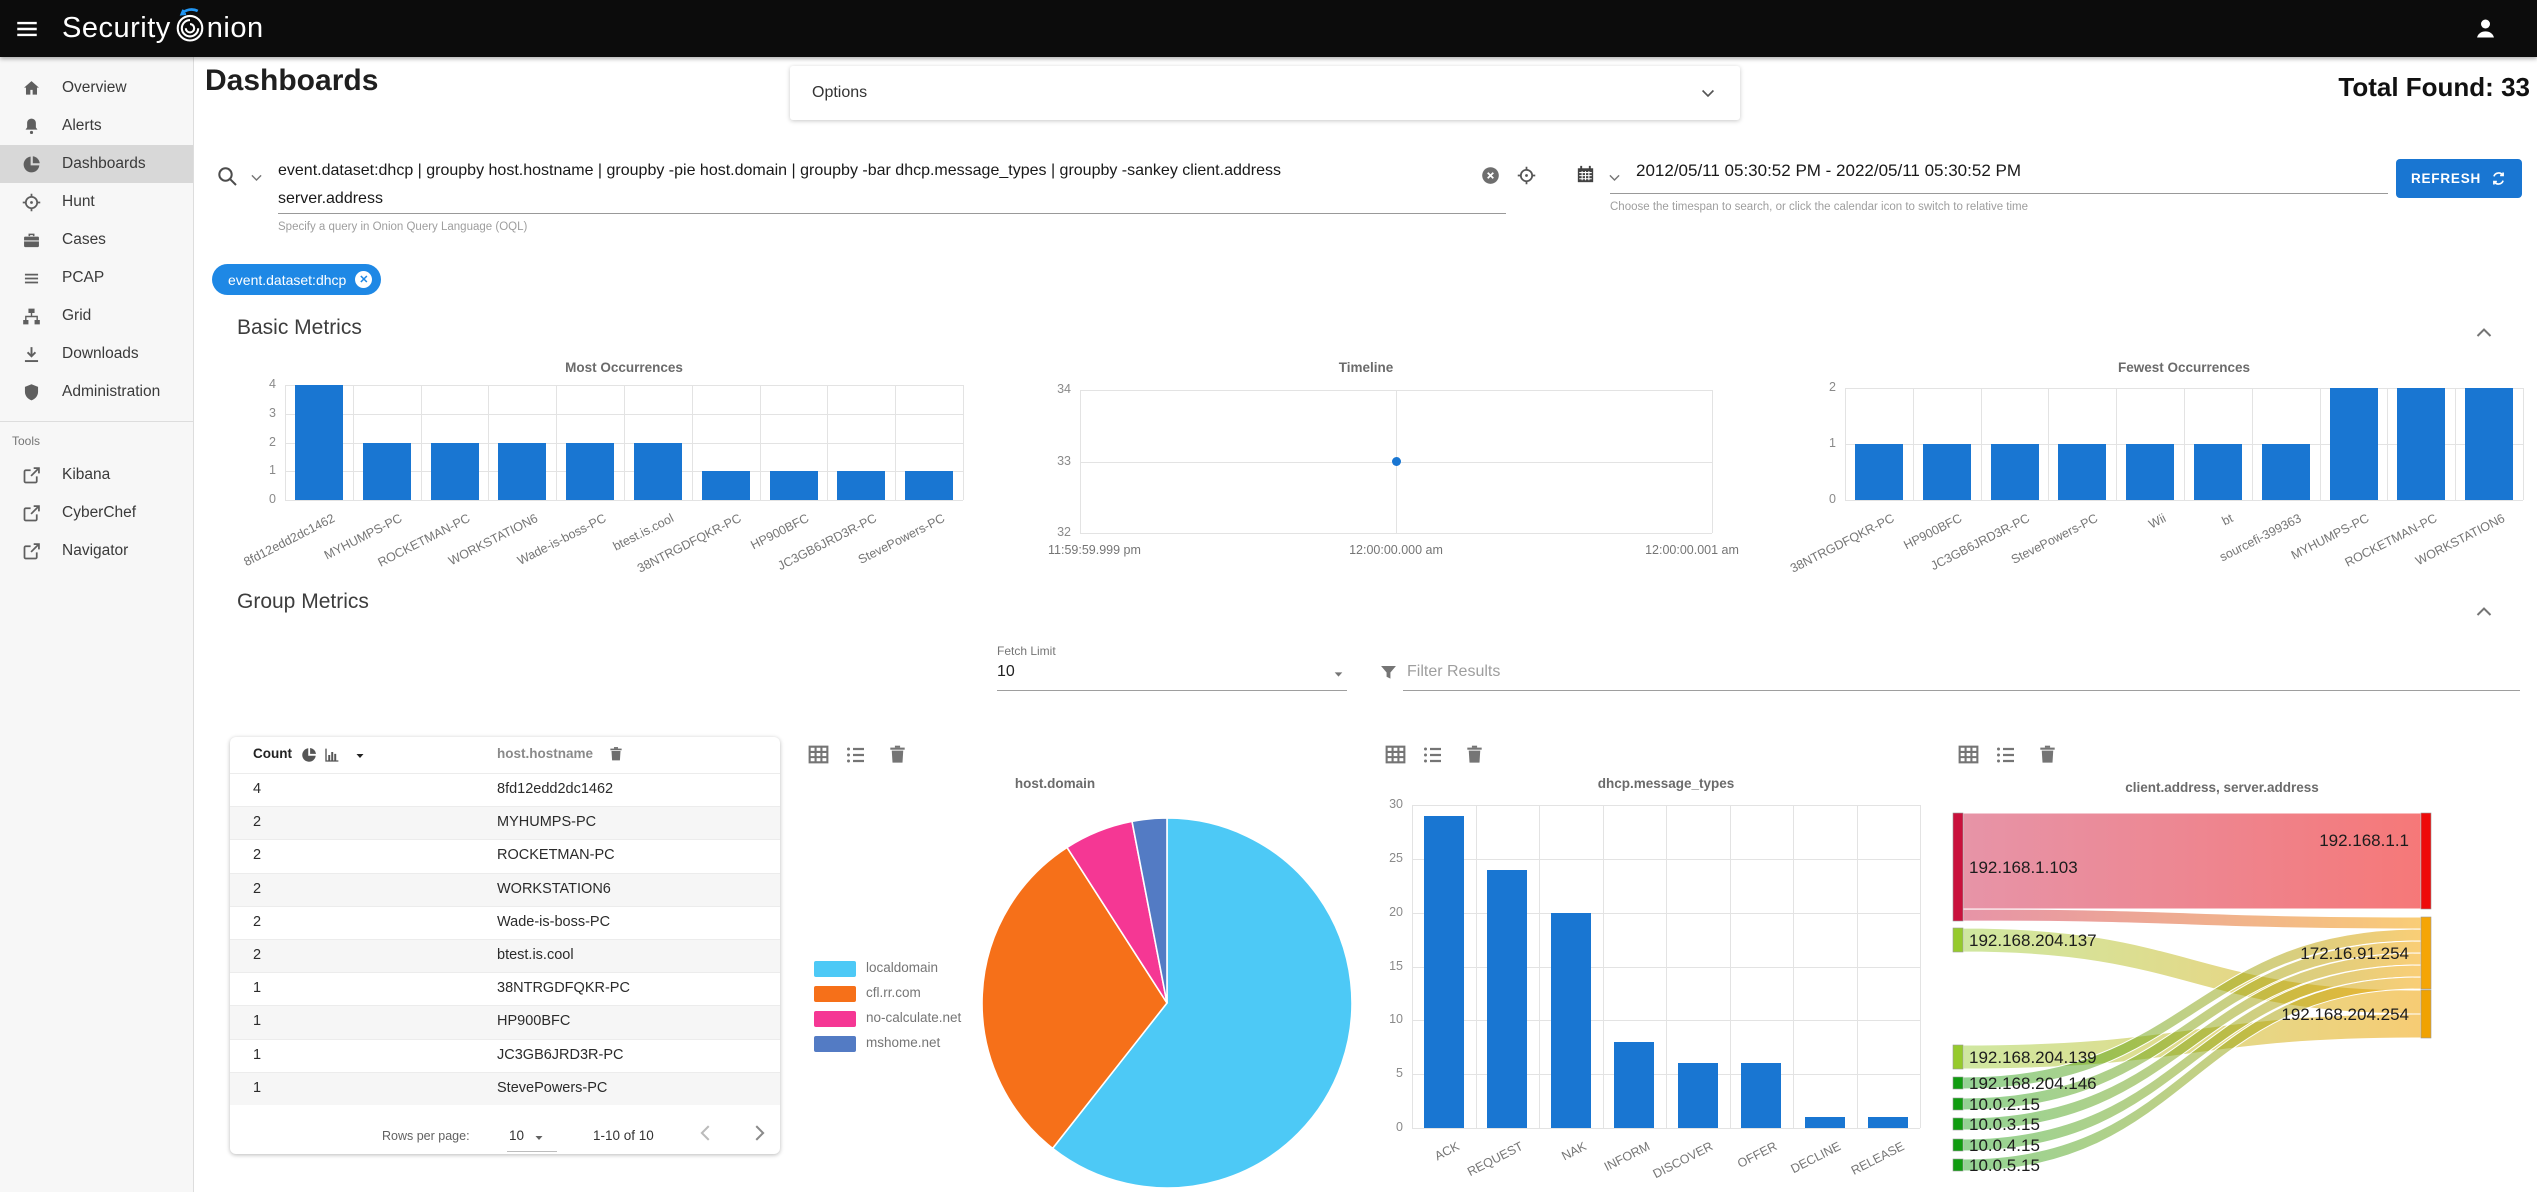  What do you see at coordinates (759, 1133) in the screenshot?
I see `next-page-icon` at bounding box center [759, 1133].